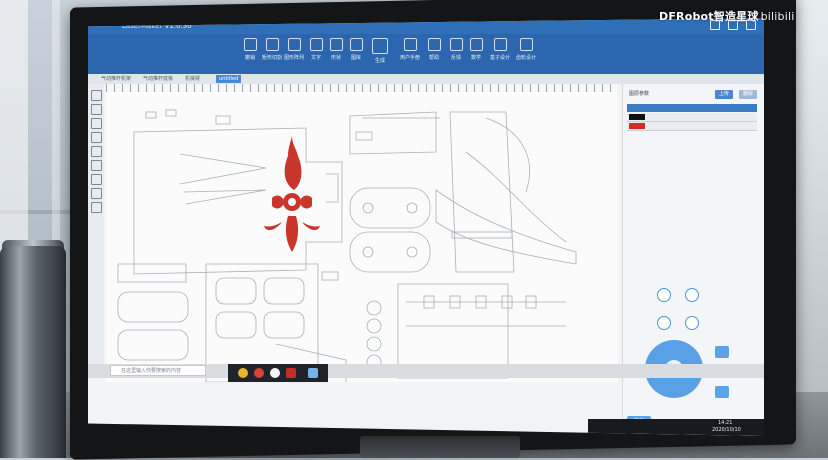 Image resolution: width=828 pixels, height=460 pixels. Describe the element at coordinates (692, 108) in the screenshot. I see `layer-table-header` at that location.